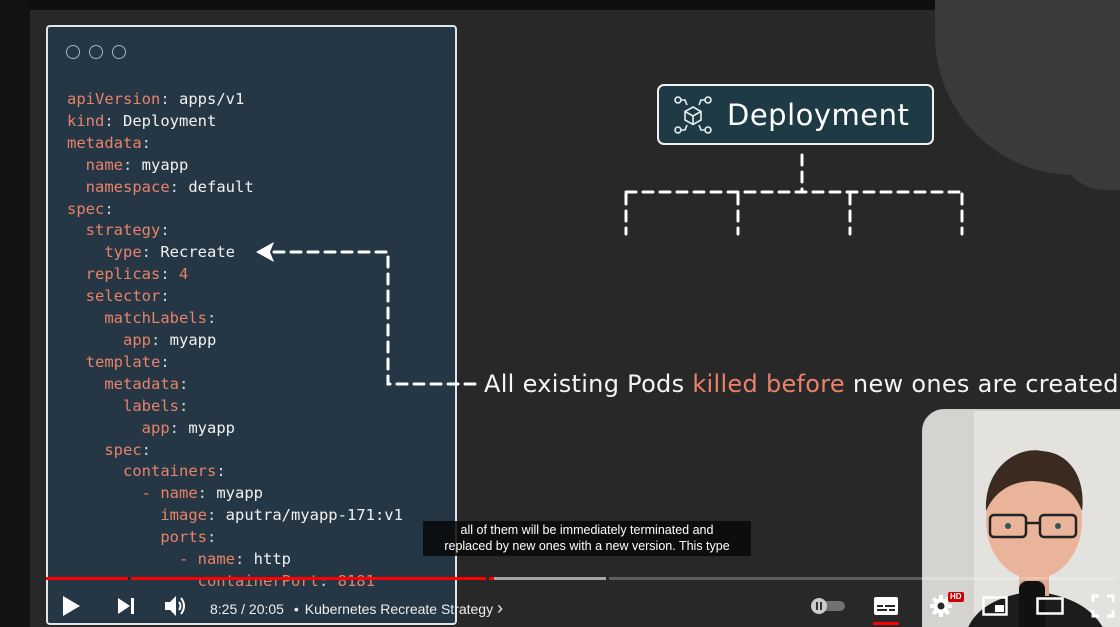 The image size is (1120, 627). Describe the element at coordinates (266, 609) in the screenshot. I see `duration: 20:05` at that location.